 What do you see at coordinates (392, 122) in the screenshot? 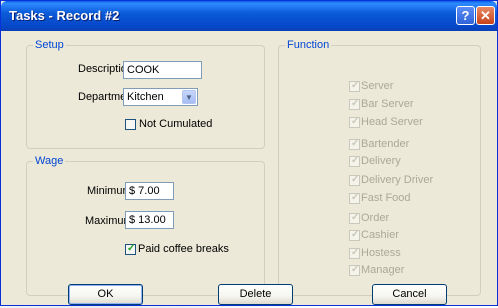
I see `function-label: Head Server` at bounding box center [392, 122].